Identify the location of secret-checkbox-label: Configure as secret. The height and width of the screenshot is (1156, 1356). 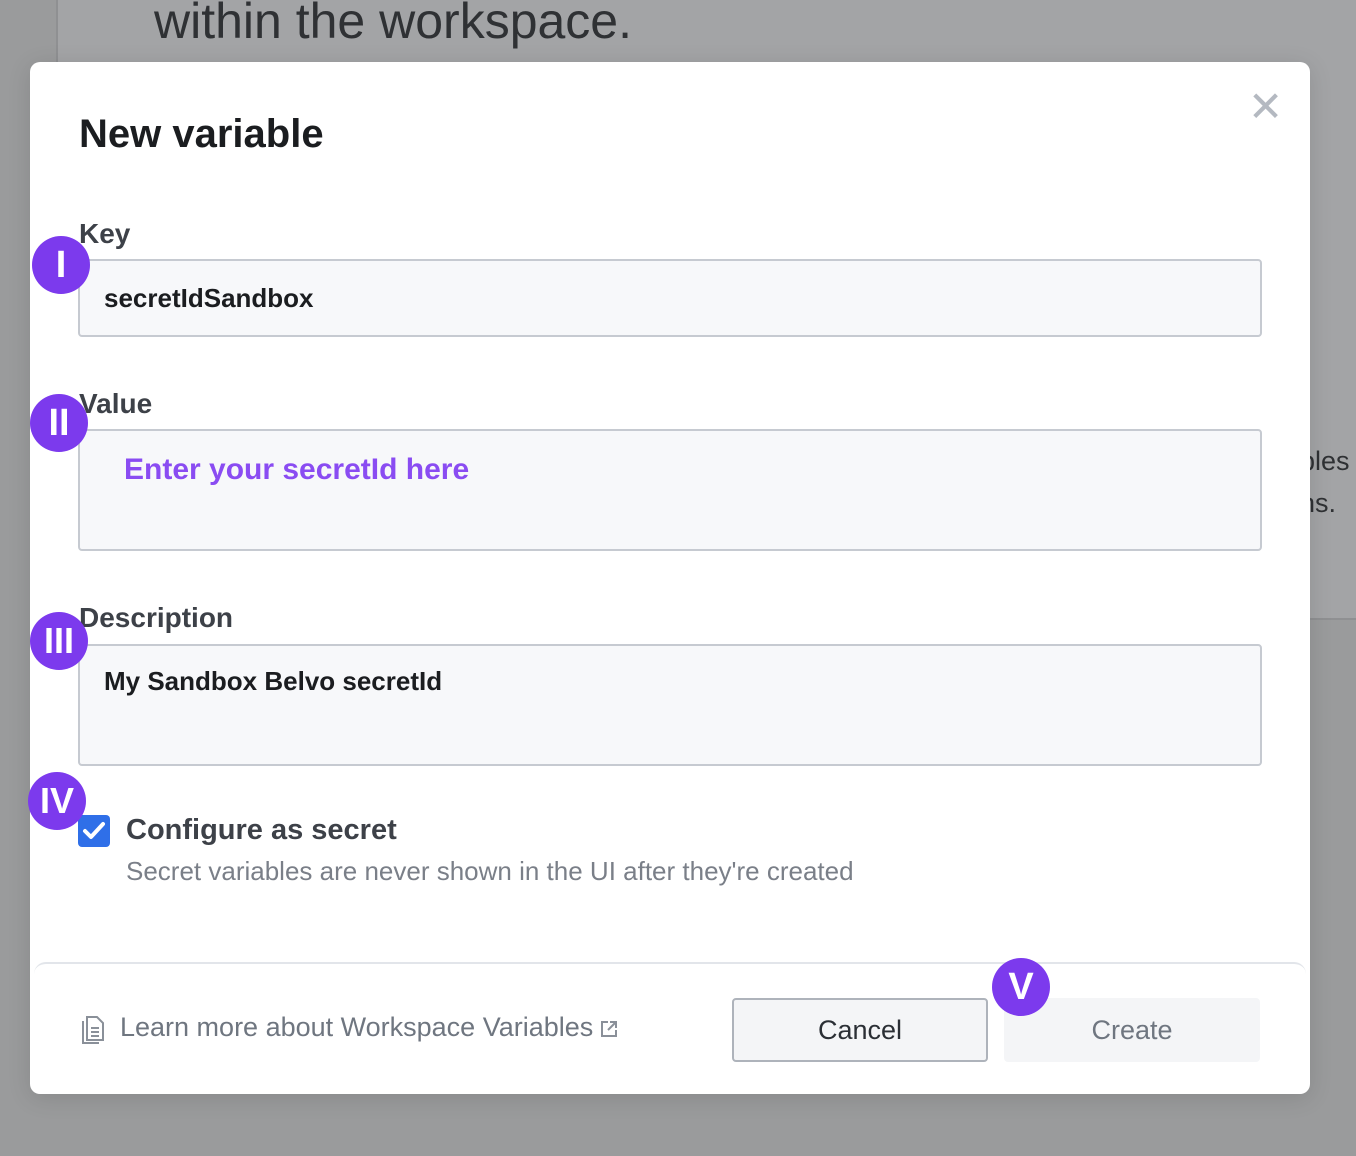
(261, 830).